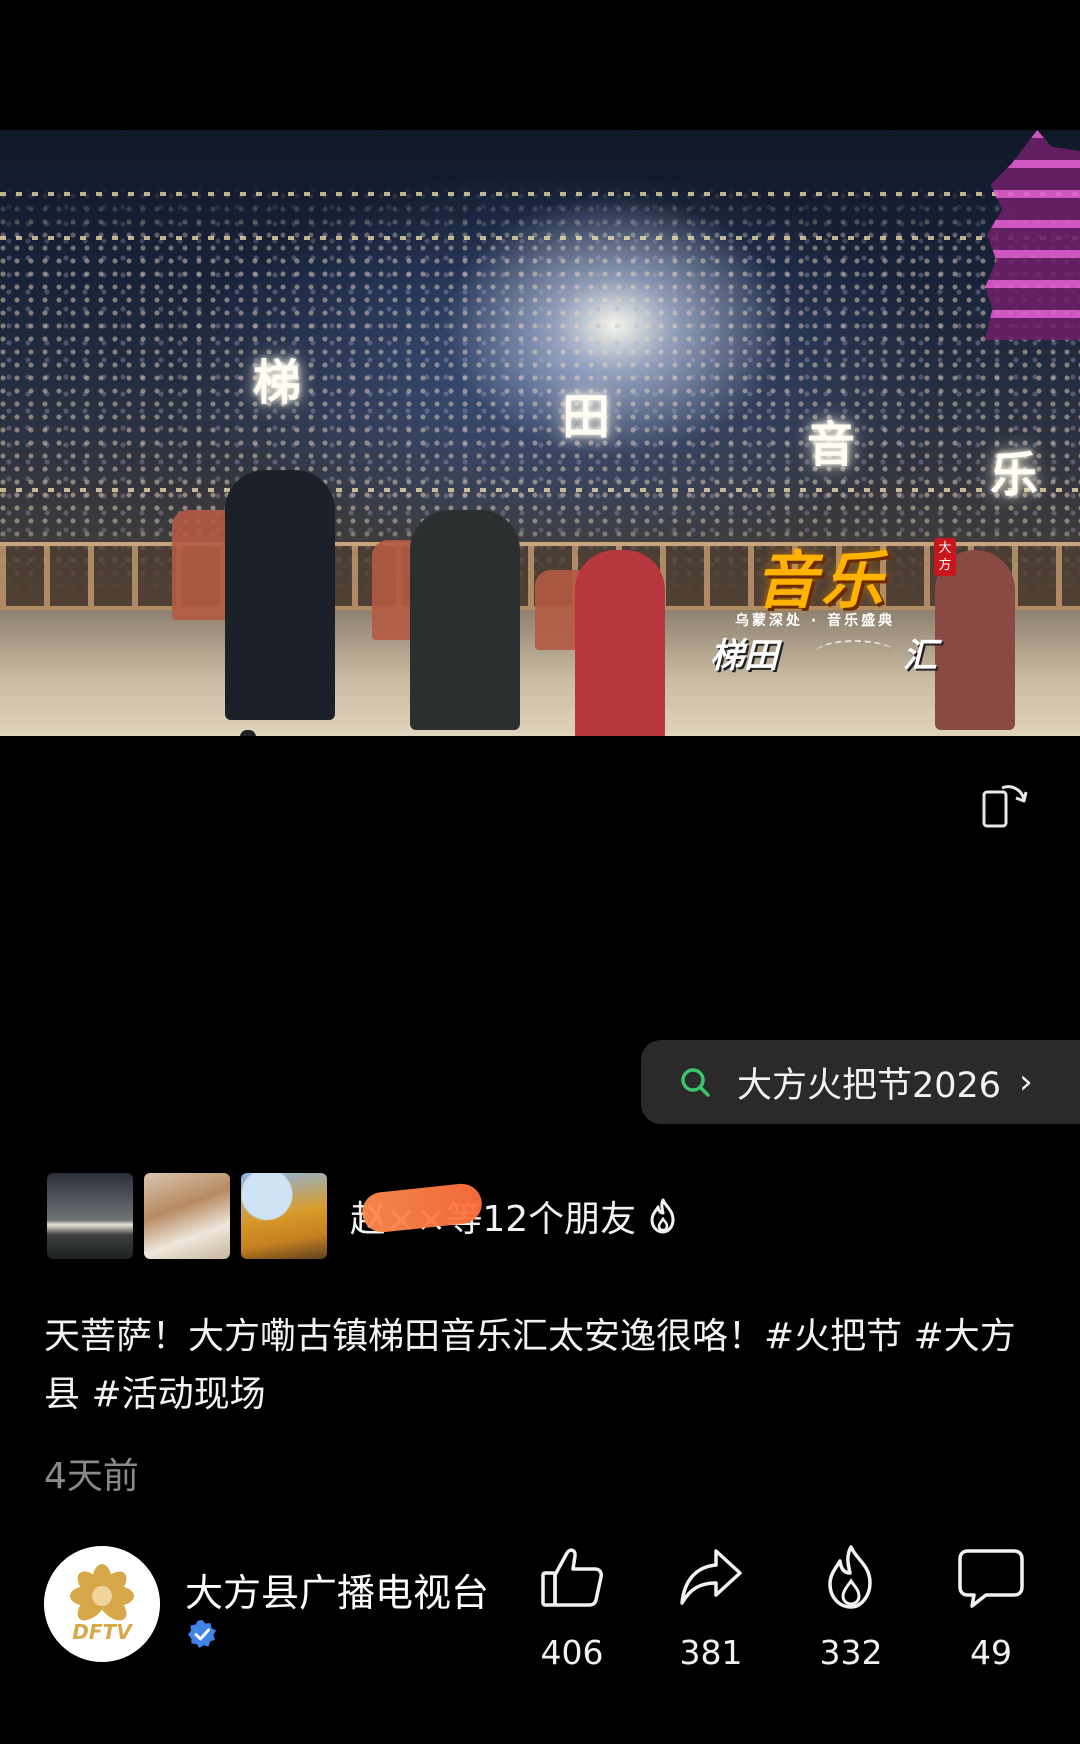 The height and width of the screenshot is (1744, 1080). What do you see at coordinates (815, 621) in the screenshot?
I see `logo-subtitle: 乌蒙深处 · 音乐盛典` at bounding box center [815, 621].